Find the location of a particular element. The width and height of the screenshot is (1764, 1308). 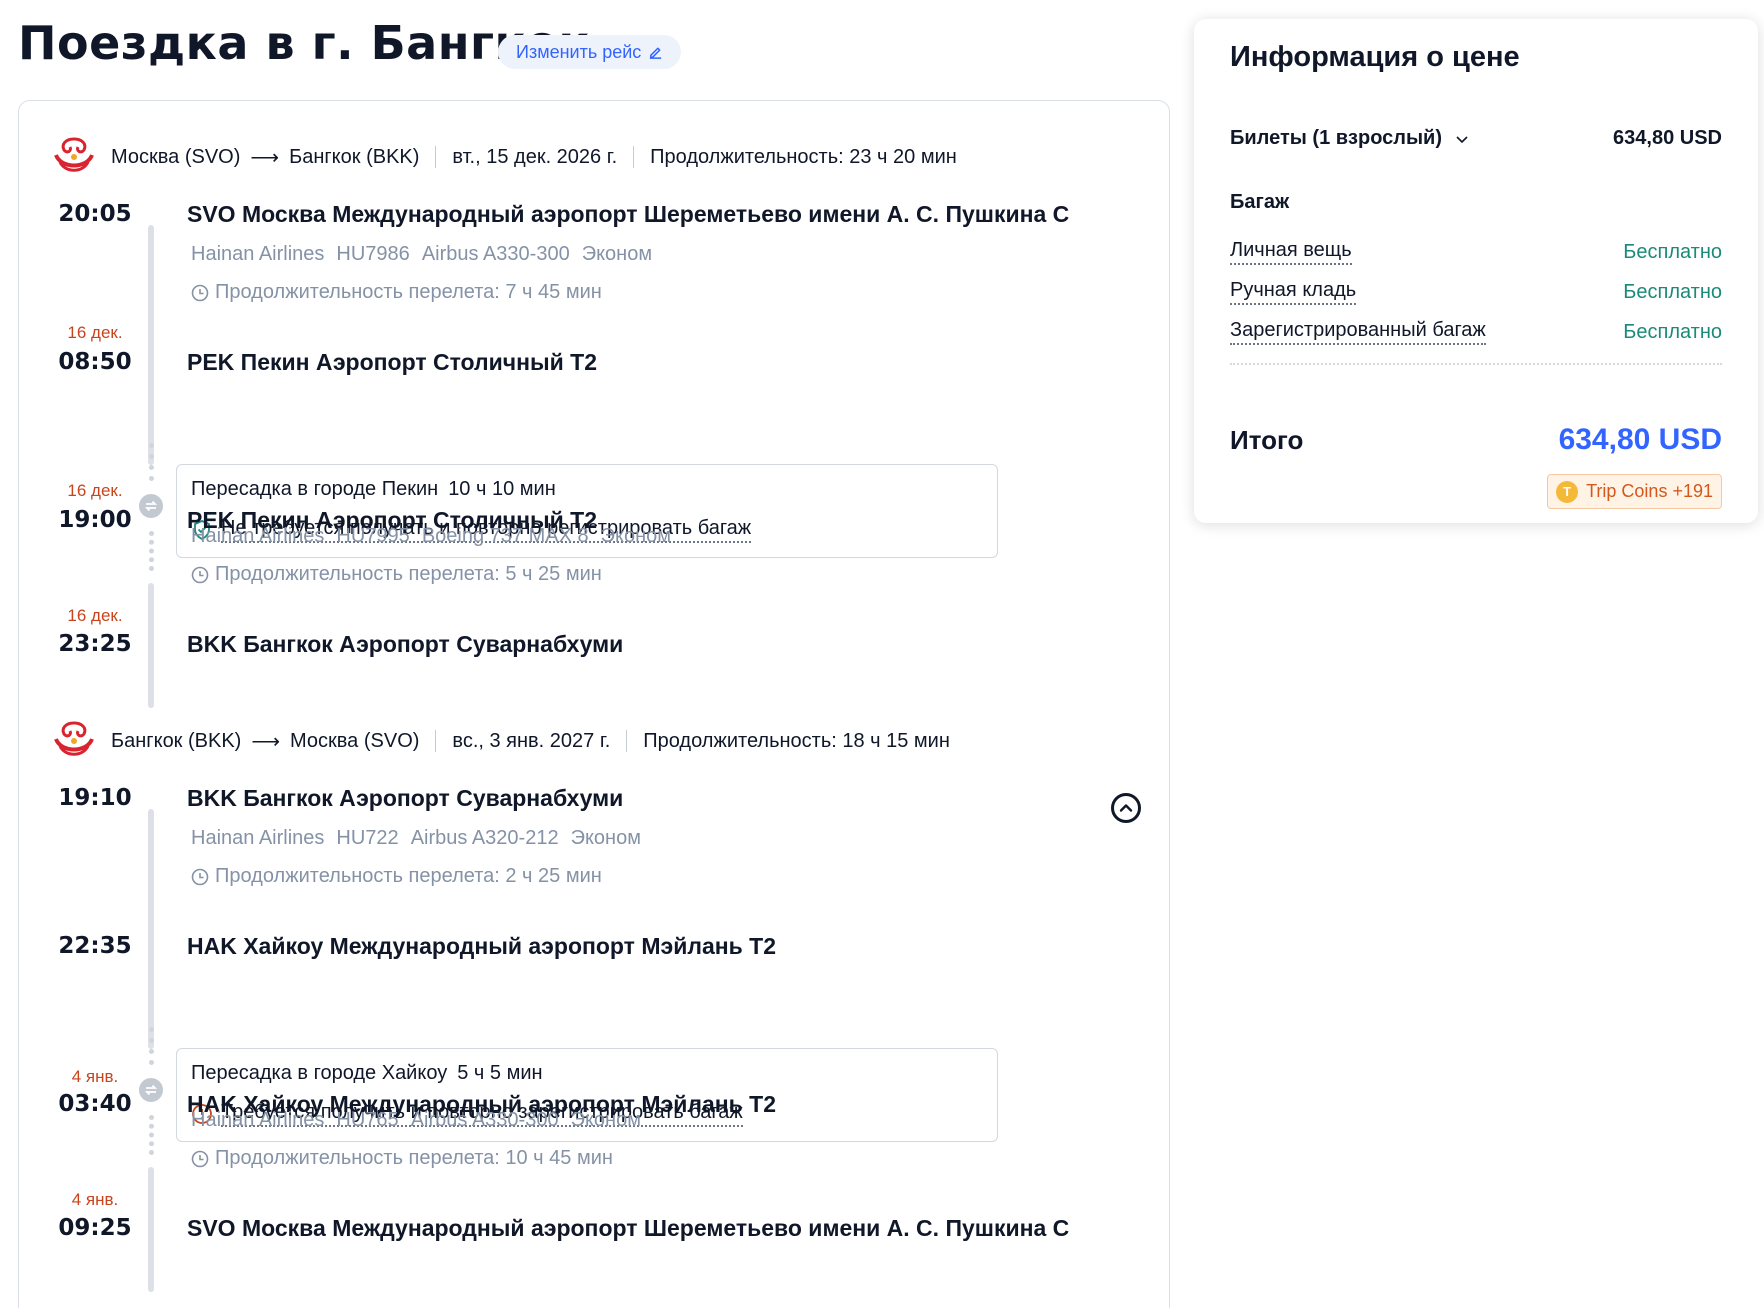

baggage-row: Личная вещь Бесплатно is located at coordinates (1476, 252).